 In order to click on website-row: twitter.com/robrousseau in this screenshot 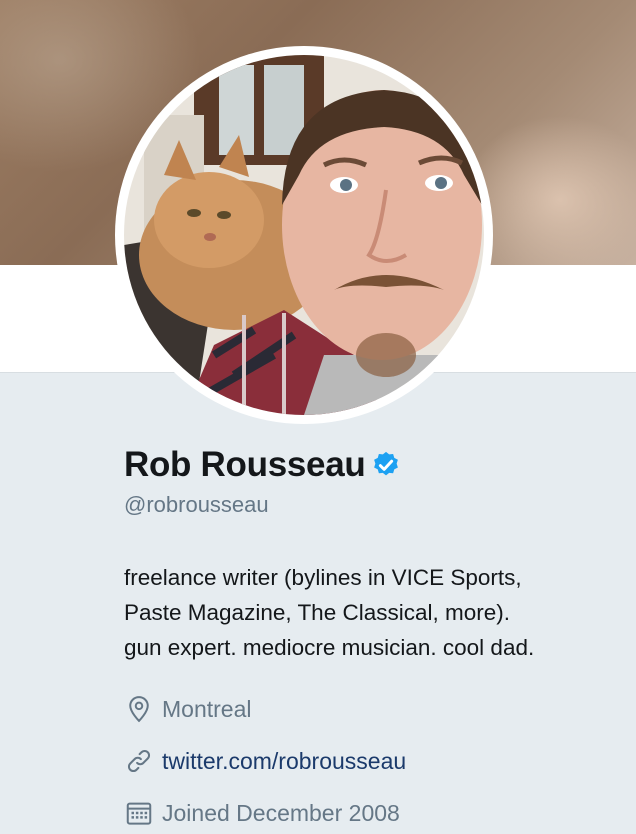, I will do `click(374, 761)`.